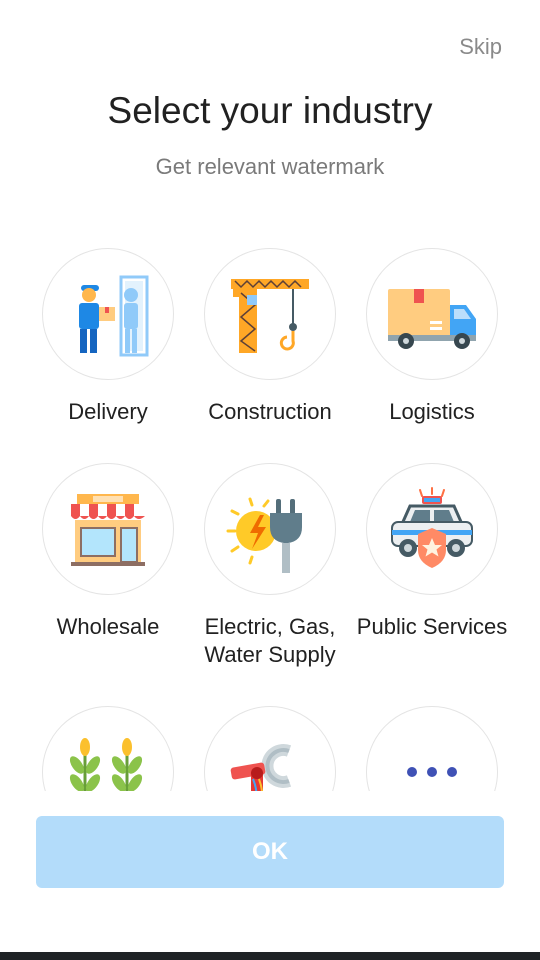 The width and height of the screenshot is (540, 960). Describe the element at coordinates (270, 640) in the screenshot. I see `industry-label: Electric, Gas, Water Supply` at that location.